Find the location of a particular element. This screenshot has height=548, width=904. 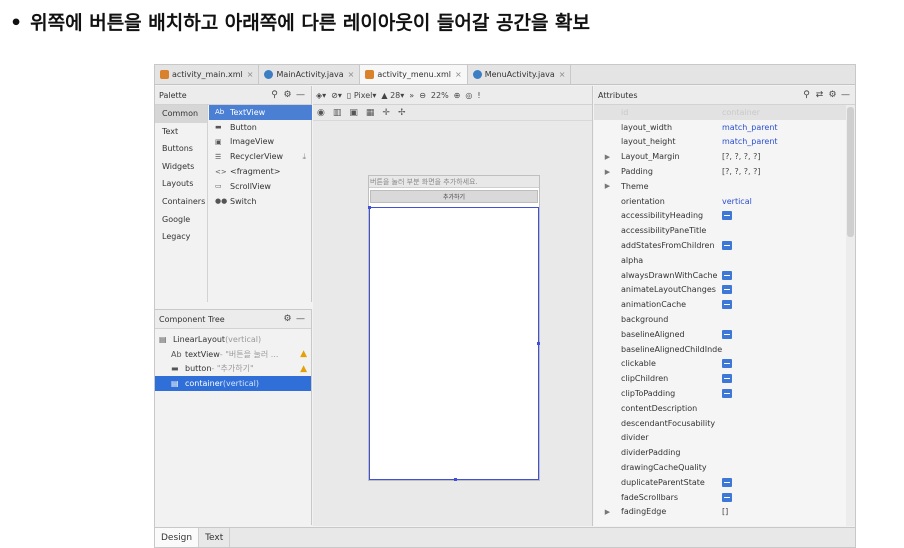

attribute-row-orientation: orientation vertical is located at coordinates (720, 201).